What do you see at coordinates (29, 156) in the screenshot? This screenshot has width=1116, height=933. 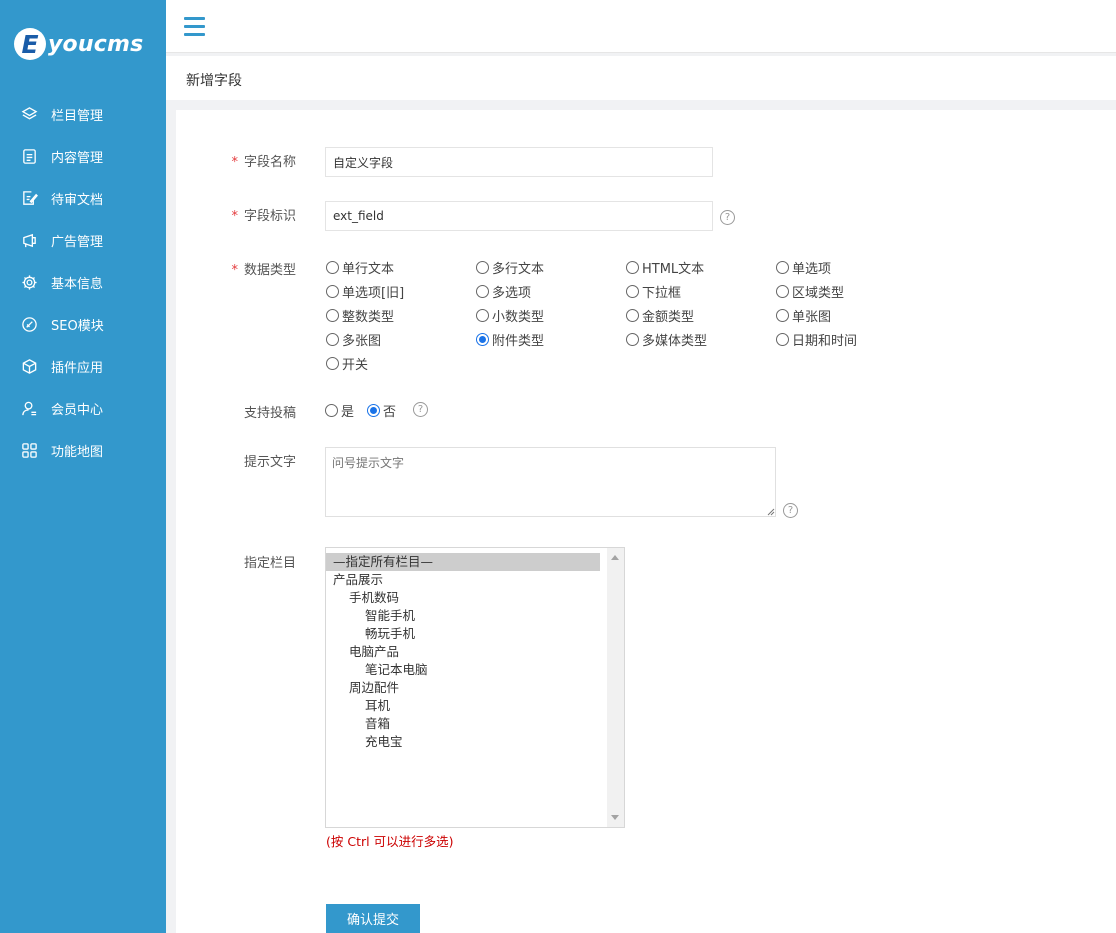 I see `document-icon` at bounding box center [29, 156].